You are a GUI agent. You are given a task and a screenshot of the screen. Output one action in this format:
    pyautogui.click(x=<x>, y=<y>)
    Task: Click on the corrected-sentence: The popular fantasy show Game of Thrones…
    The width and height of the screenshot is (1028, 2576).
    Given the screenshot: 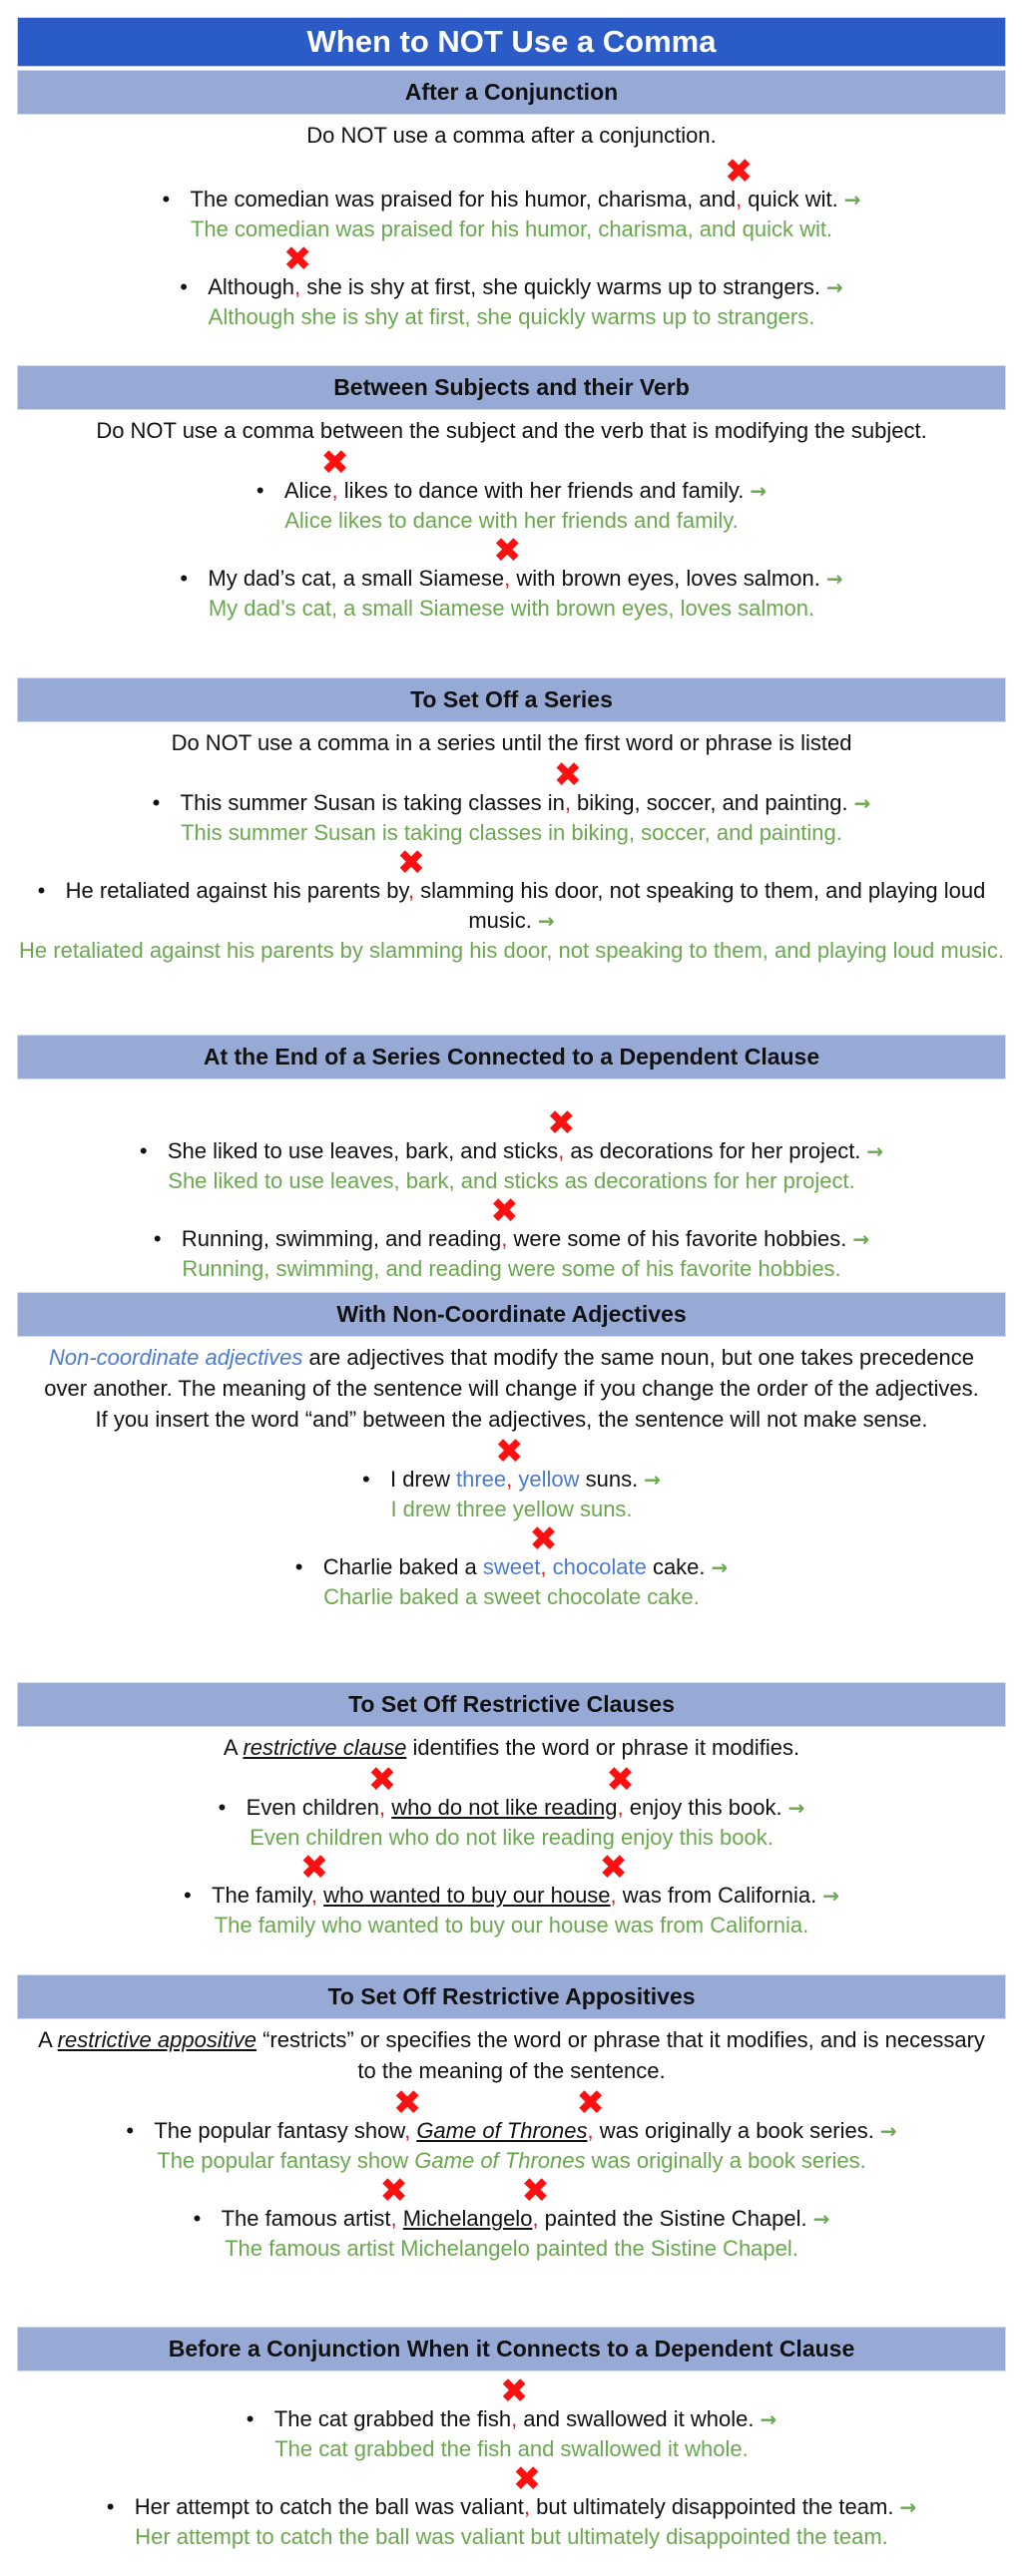 What is the action you would take?
    pyautogui.click(x=511, y=2161)
    